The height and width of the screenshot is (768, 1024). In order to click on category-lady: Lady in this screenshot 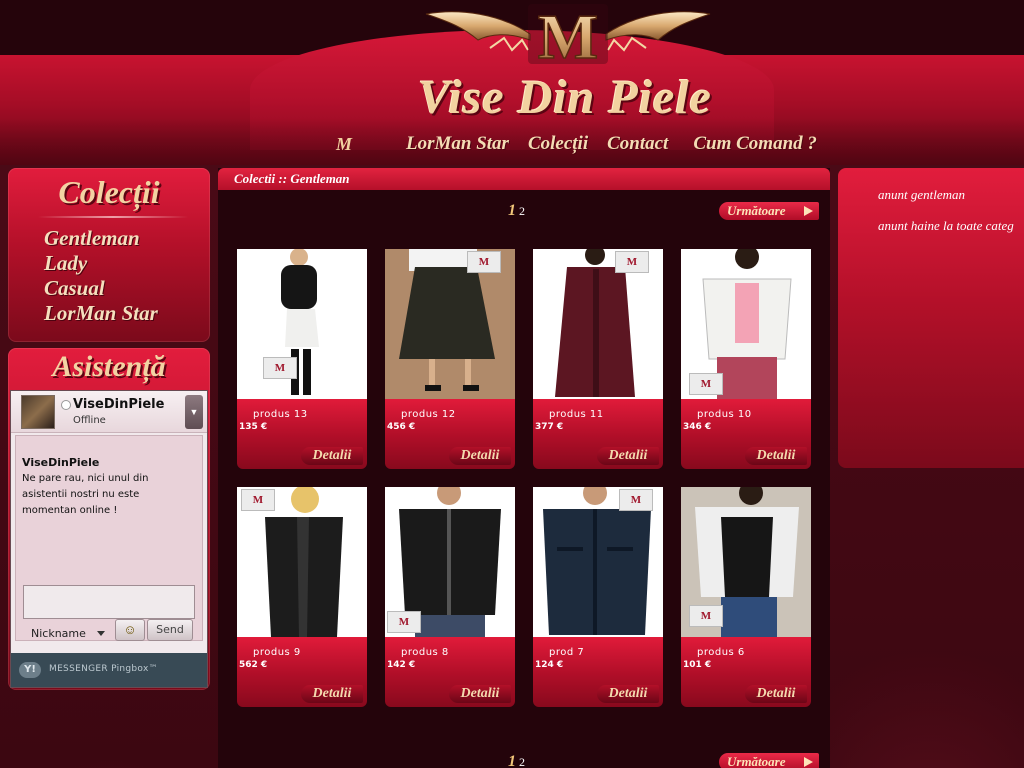, I will do `click(101, 263)`.